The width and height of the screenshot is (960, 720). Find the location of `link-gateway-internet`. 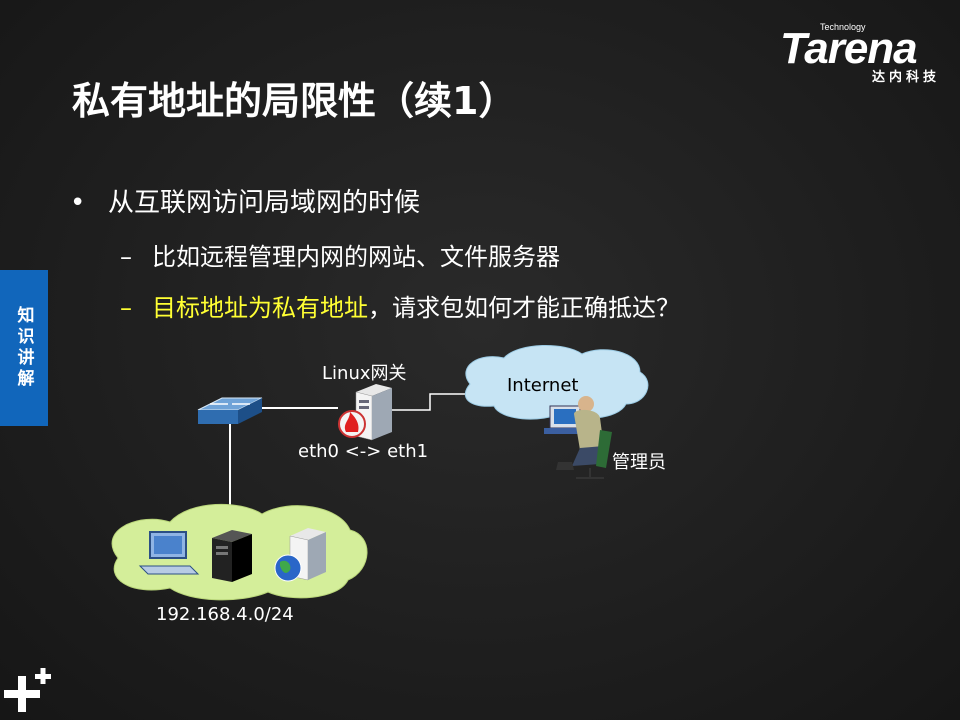

link-gateway-internet is located at coordinates (432, 402).